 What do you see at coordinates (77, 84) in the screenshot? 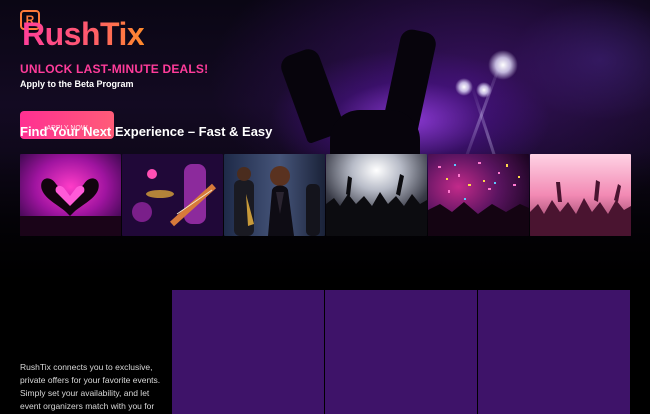
I see `hero-subheadline: Apply to the Beta Program` at bounding box center [77, 84].